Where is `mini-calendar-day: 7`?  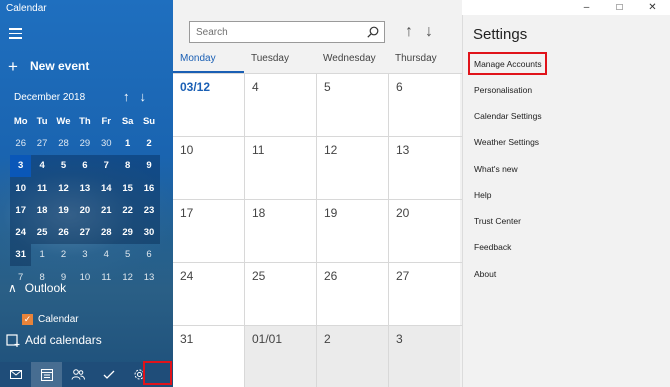
mini-calendar-day: 7 is located at coordinates (106, 165).